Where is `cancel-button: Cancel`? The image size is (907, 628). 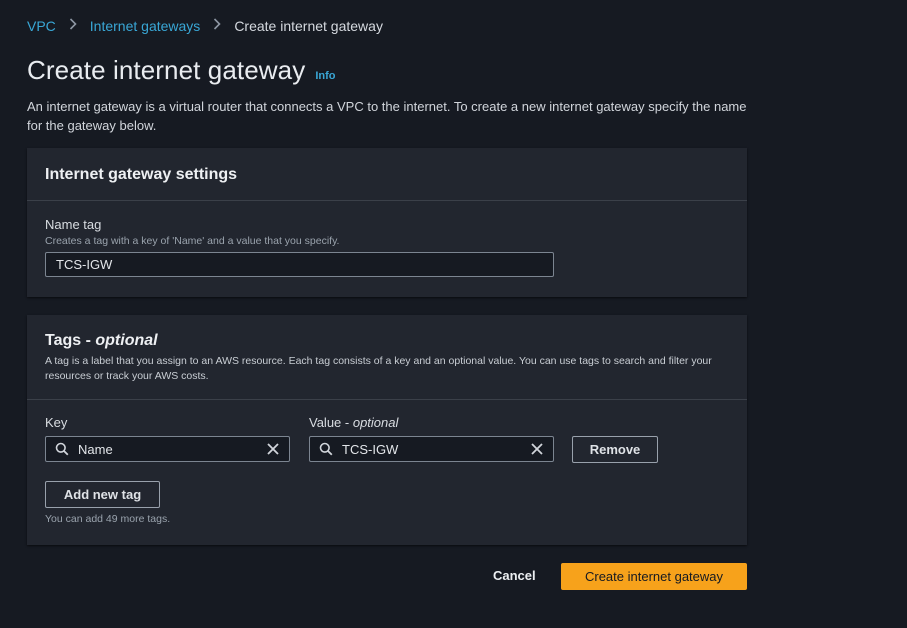 cancel-button: Cancel is located at coordinates (514, 575).